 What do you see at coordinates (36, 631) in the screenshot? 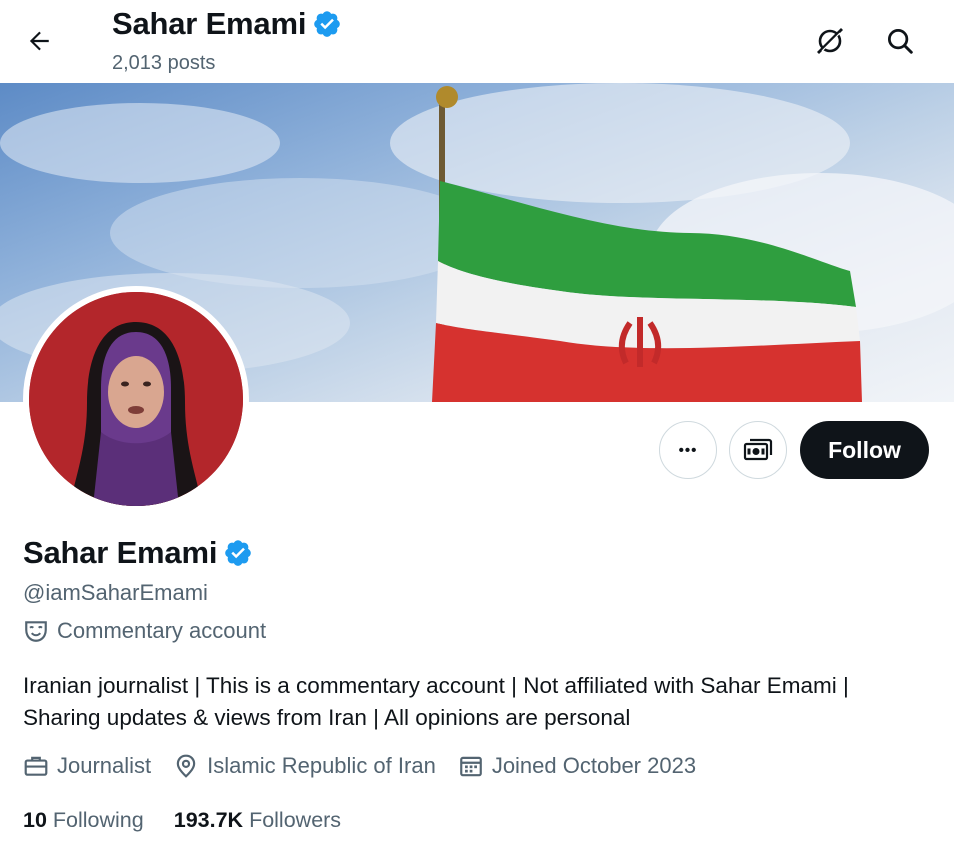
I see `theater-mask-icon` at bounding box center [36, 631].